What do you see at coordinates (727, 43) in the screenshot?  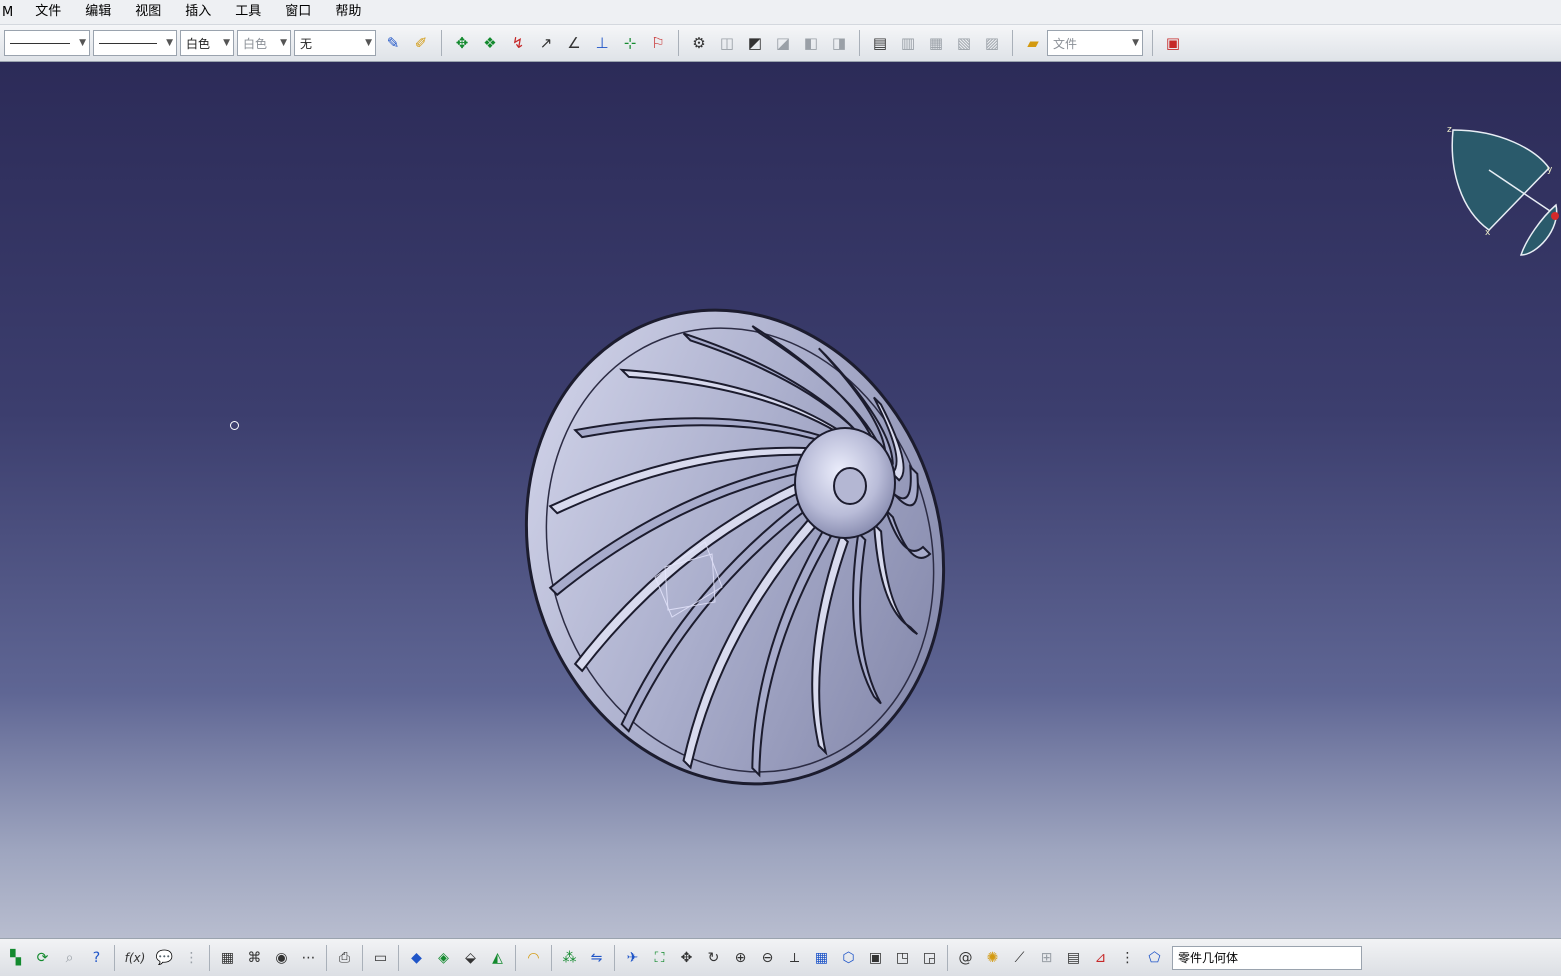 I see `hide-show-icon: ◫` at bounding box center [727, 43].